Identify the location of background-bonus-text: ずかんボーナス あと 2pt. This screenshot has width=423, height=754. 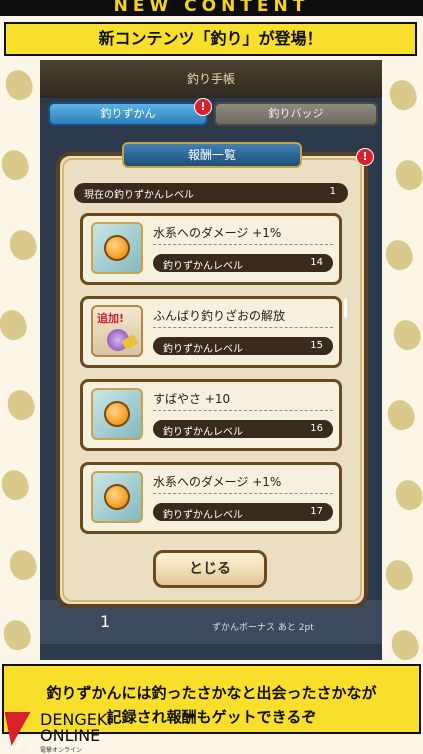
(263, 628).